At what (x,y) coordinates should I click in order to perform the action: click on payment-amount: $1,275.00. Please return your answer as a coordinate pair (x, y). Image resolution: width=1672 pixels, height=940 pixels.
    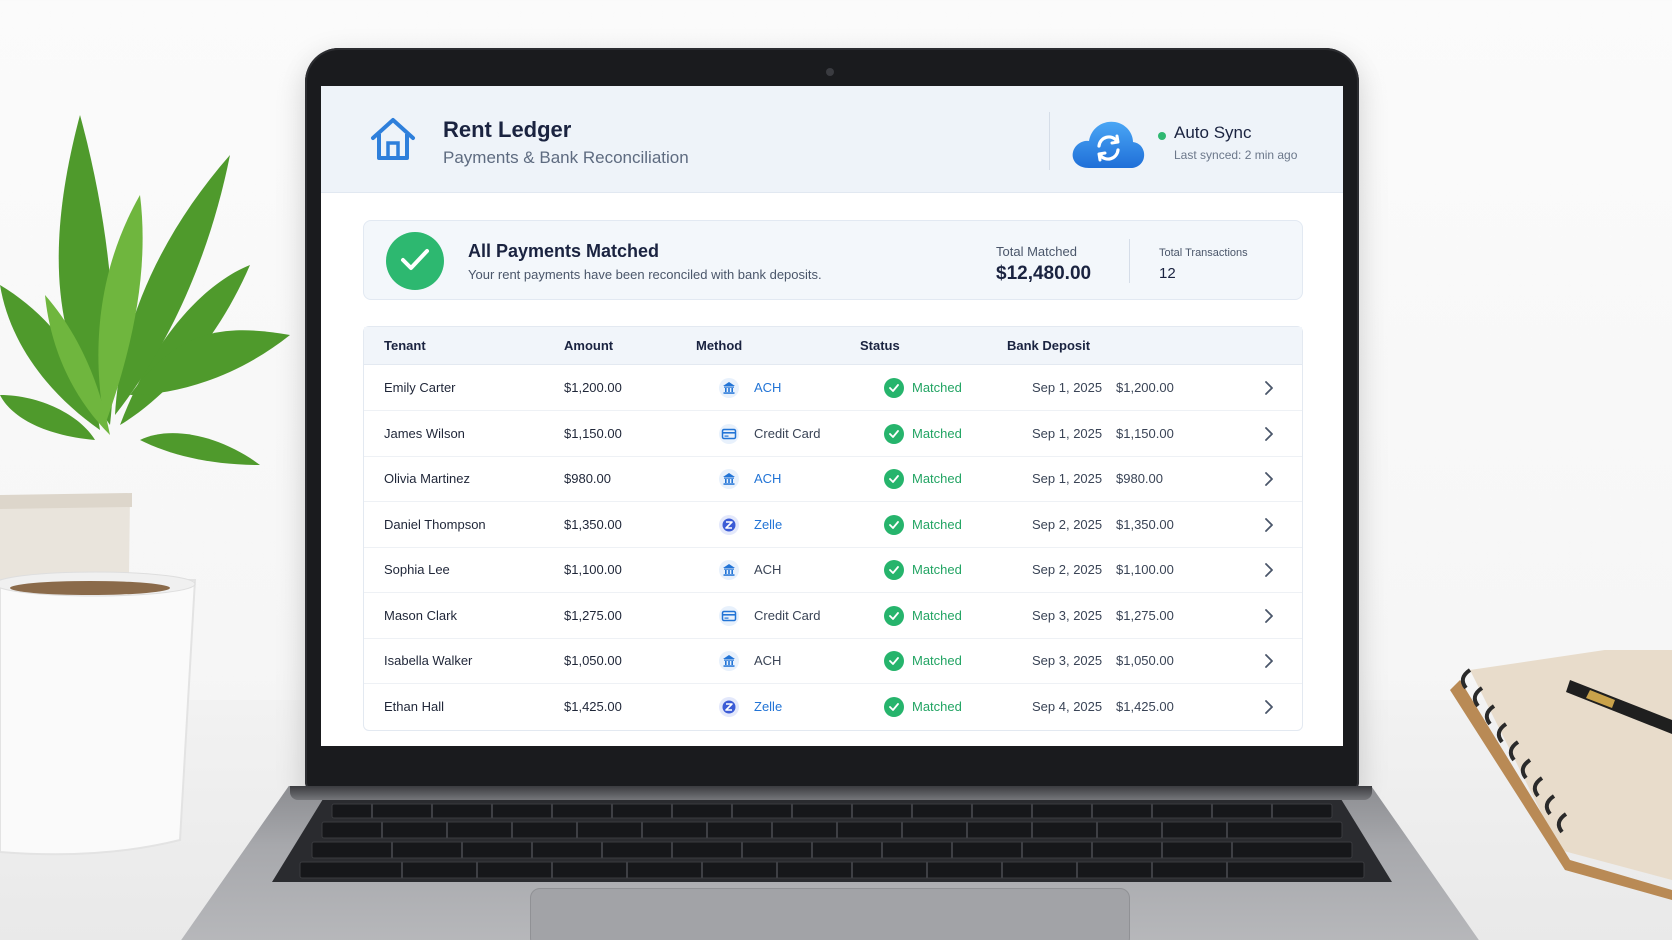
    Looking at the image, I should click on (593, 615).